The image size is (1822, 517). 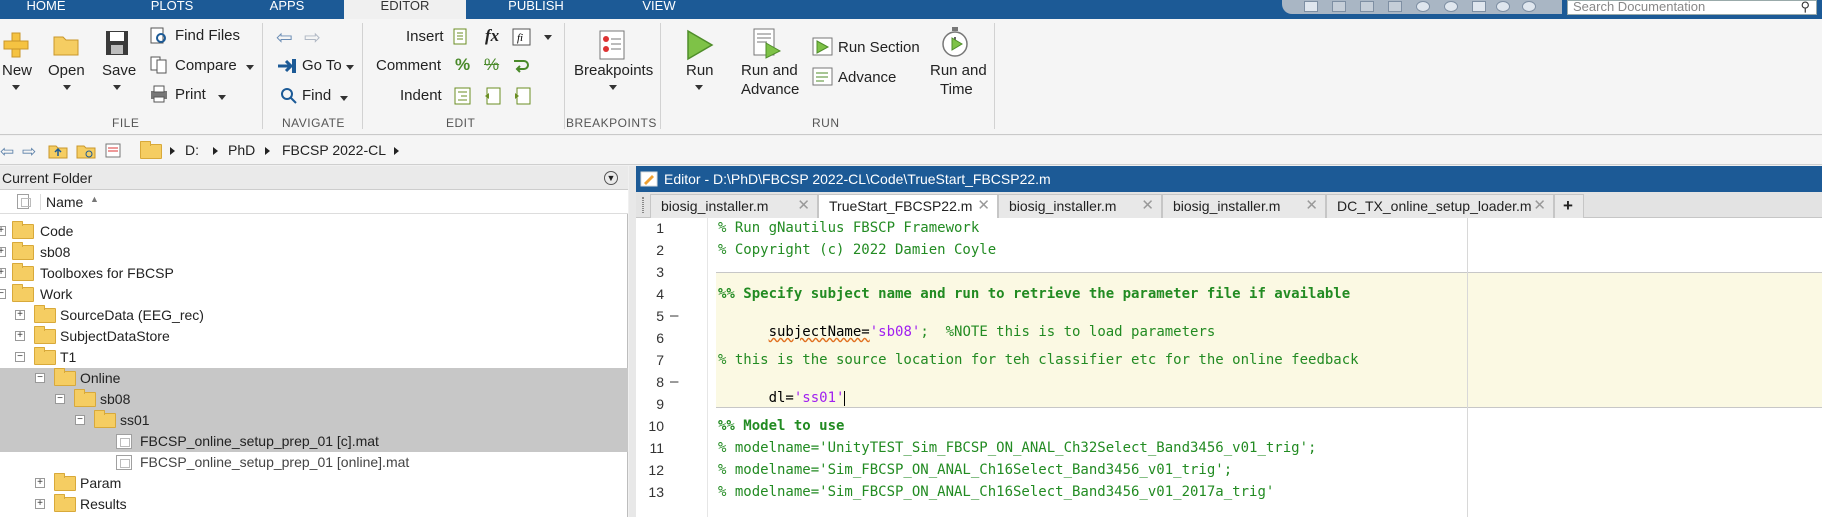 I want to click on run-and-advance-label-1: Run and, so click(x=769, y=70).